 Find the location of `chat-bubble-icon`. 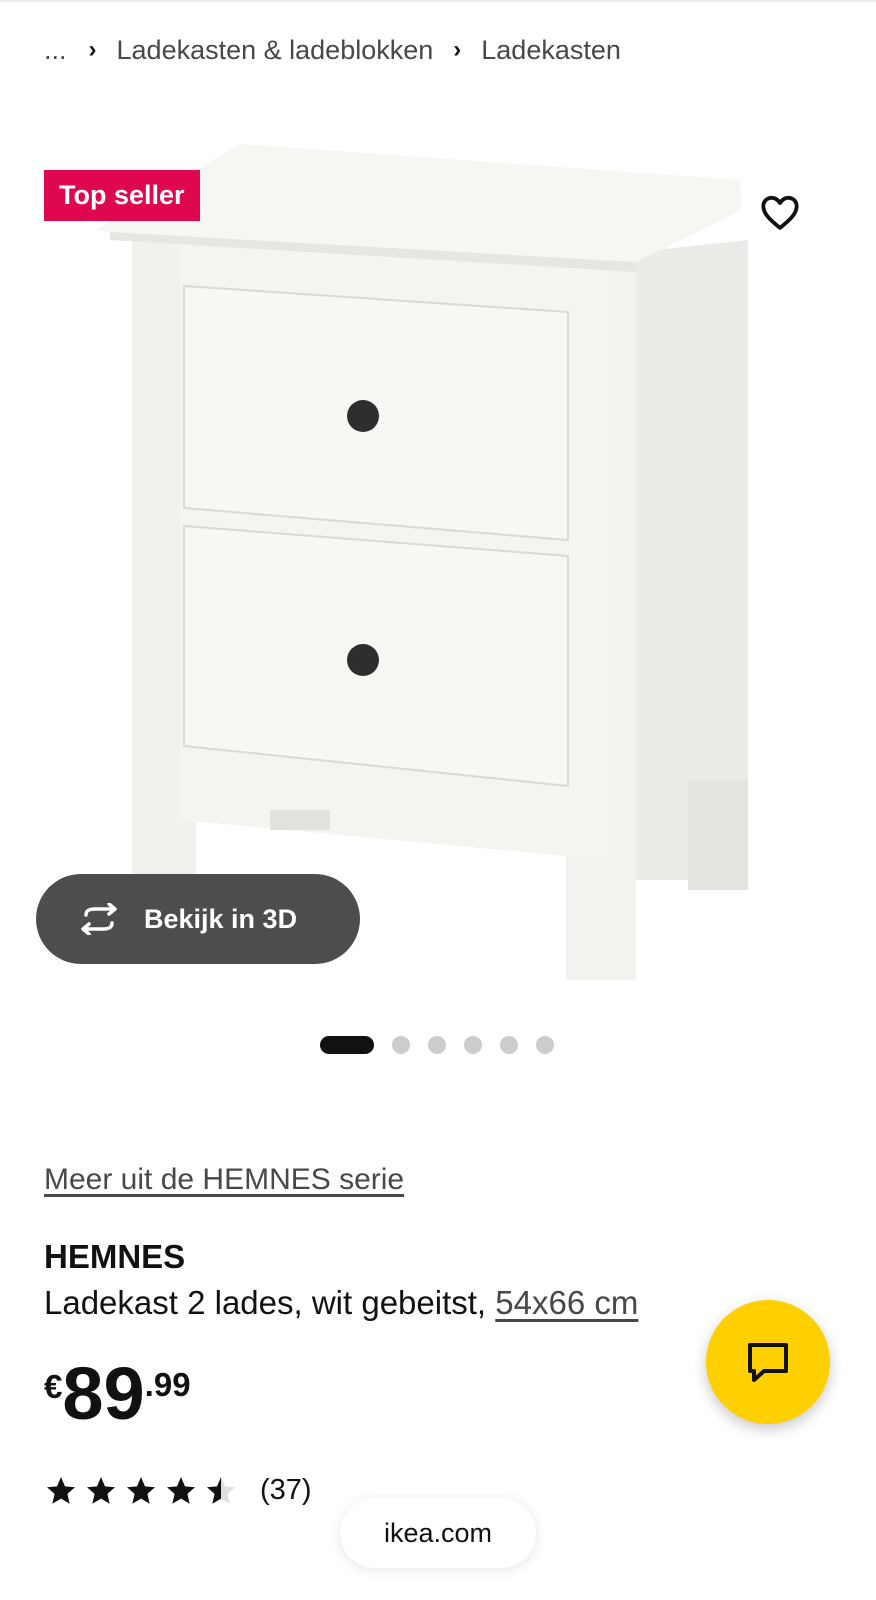

chat-bubble-icon is located at coordinates (768, 1362).